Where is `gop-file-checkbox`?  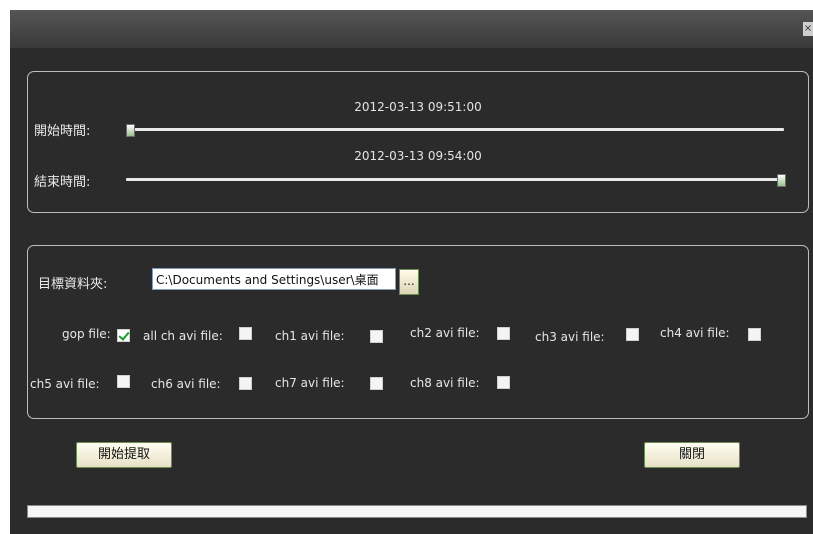
gop-file-checkbox is located at coordinates (123, 335).